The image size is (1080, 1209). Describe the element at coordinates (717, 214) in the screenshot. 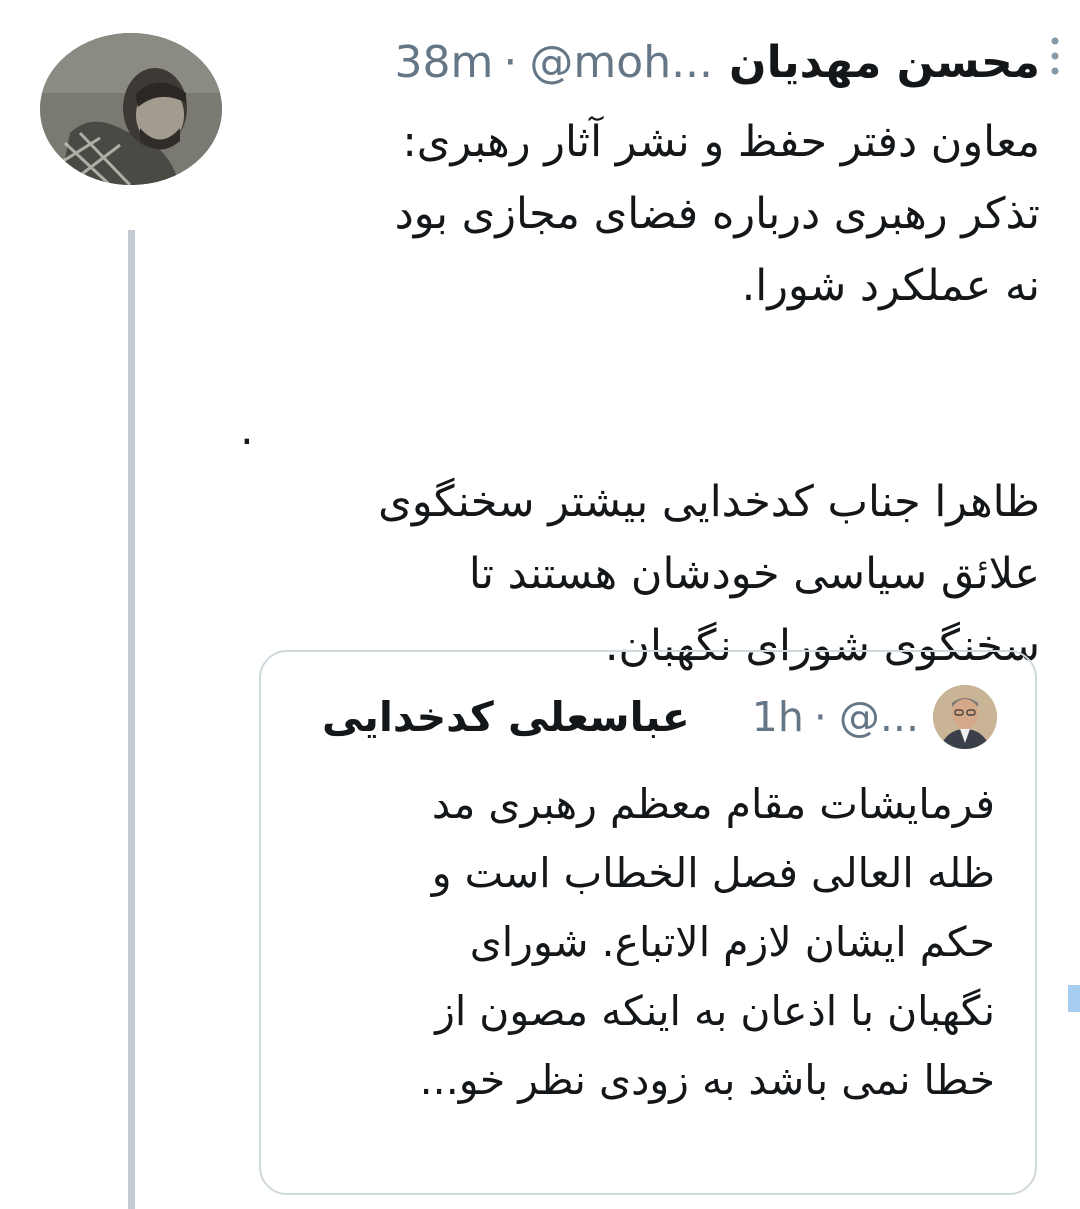

I see `tweet-text-line: تذکر رهبری درباره فضای مجازی بود` at that location.